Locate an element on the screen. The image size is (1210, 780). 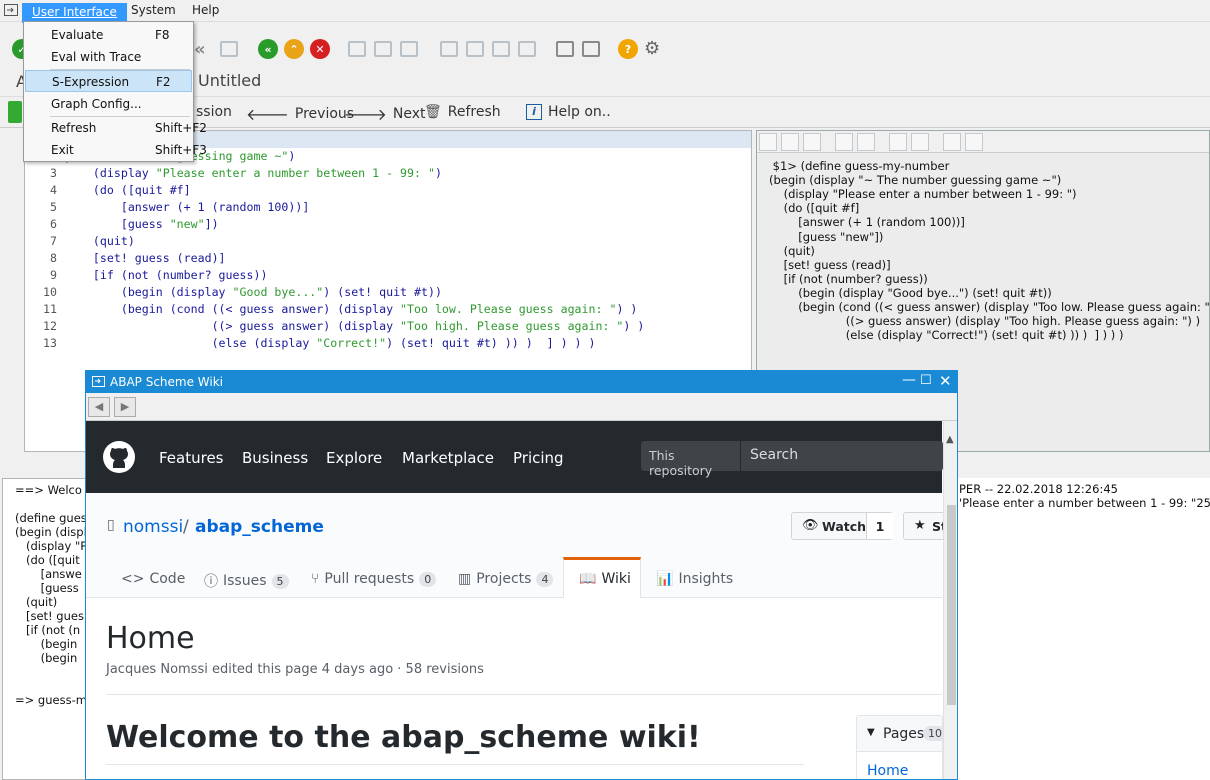
exit-icon: ⌃ is located at coordinates (294, 49).